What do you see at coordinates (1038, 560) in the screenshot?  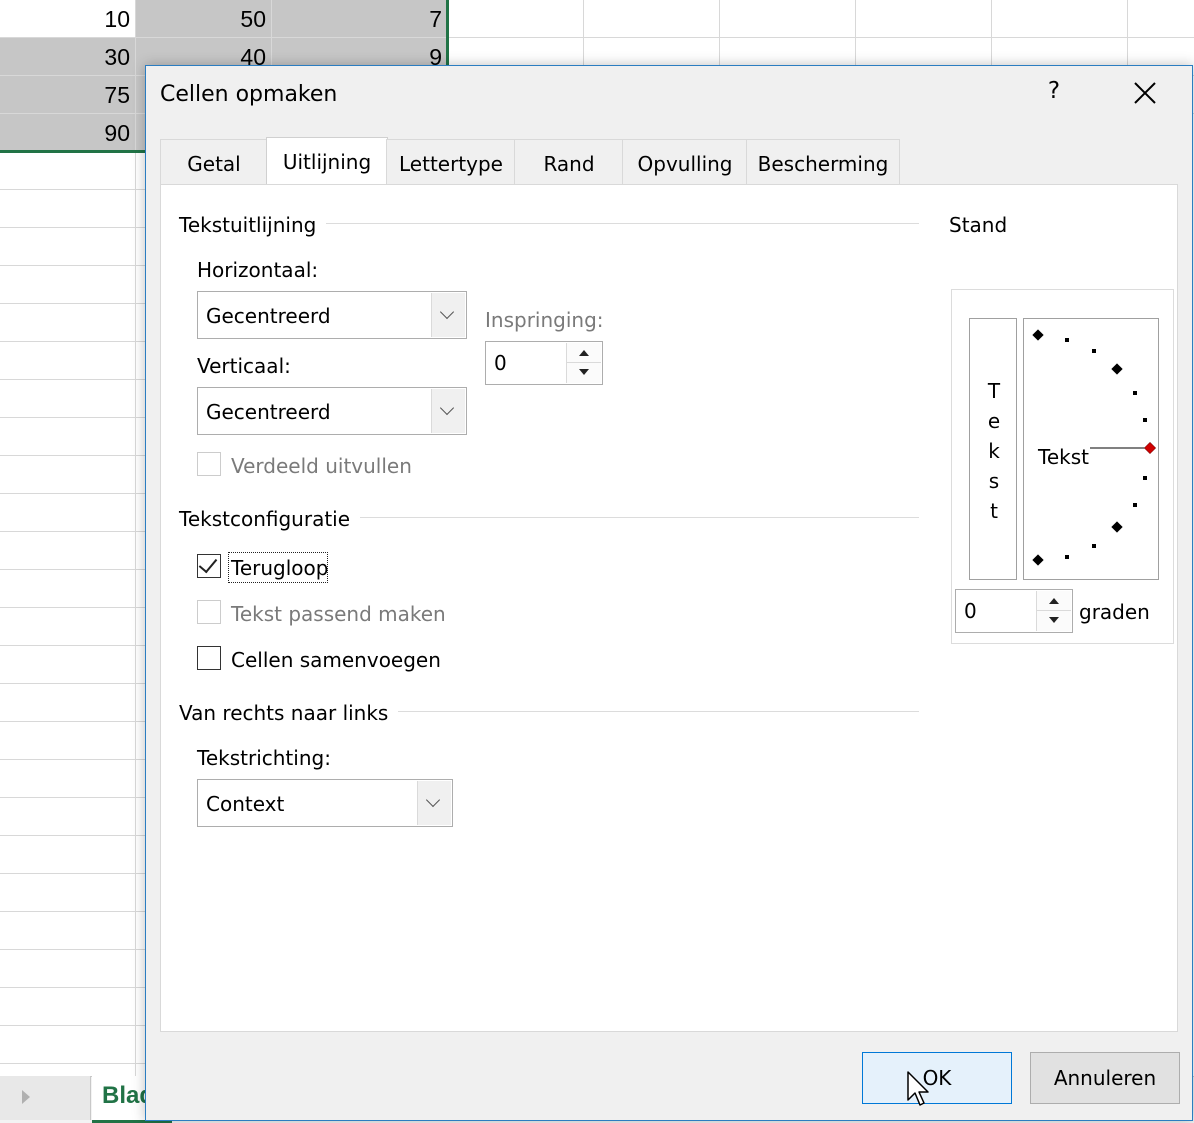 I see `dial-marker-minus90` at bounding box center [1038, 560].